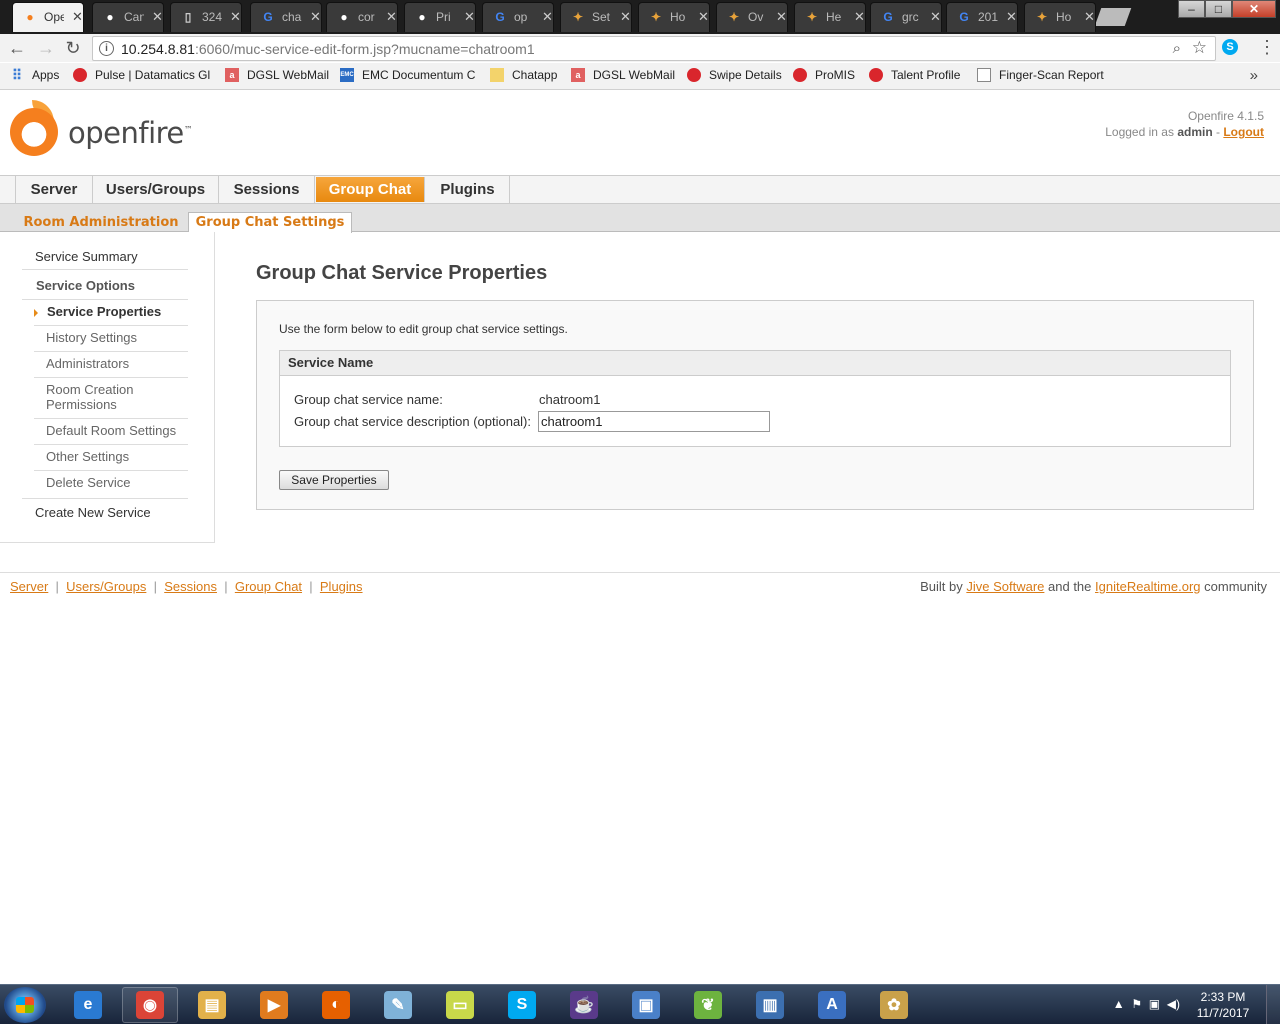 This screenshot has height=1024, width=1280. Describe the element at coordinates (1223, 1005) in the screenshot. I see `clock: 2:33 PM 11/7/2017` at that location.